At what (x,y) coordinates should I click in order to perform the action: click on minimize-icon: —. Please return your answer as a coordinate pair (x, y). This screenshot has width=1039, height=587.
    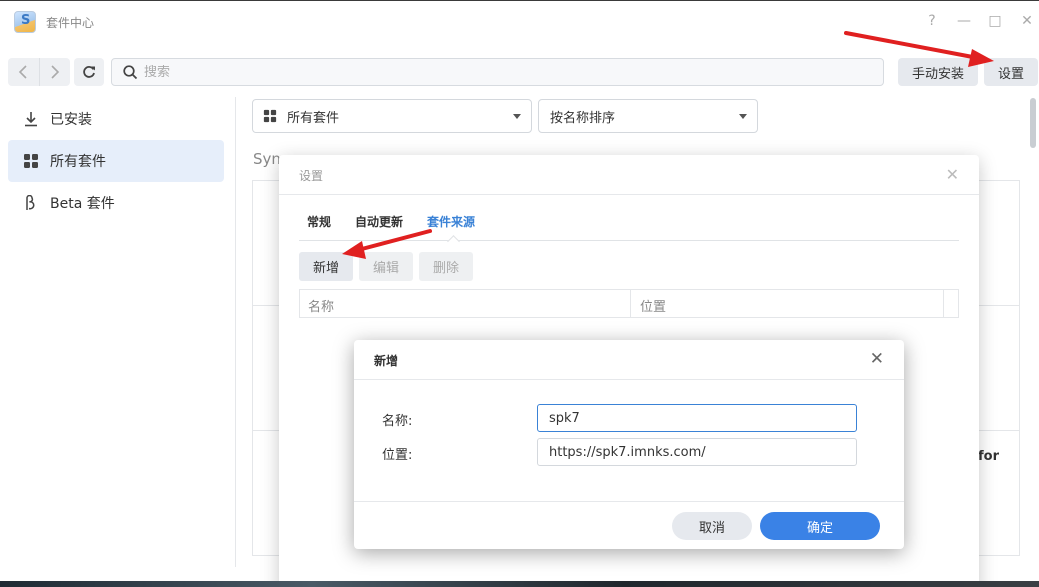
    Looking at the image, I should click on (964, 21).